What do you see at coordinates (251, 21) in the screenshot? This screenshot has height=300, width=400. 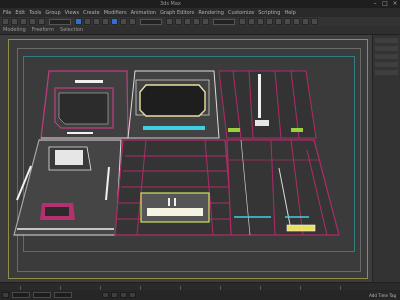 I see `align-icon` at bounding box center [251, 21].